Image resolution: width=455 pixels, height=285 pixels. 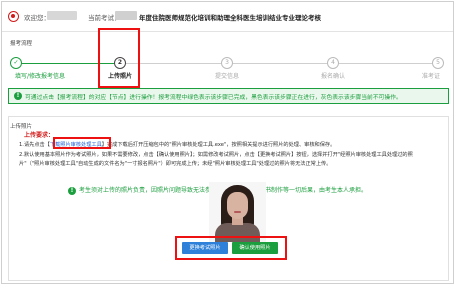 I want to click on exam-year-redacted, so click(x=126, y=15).